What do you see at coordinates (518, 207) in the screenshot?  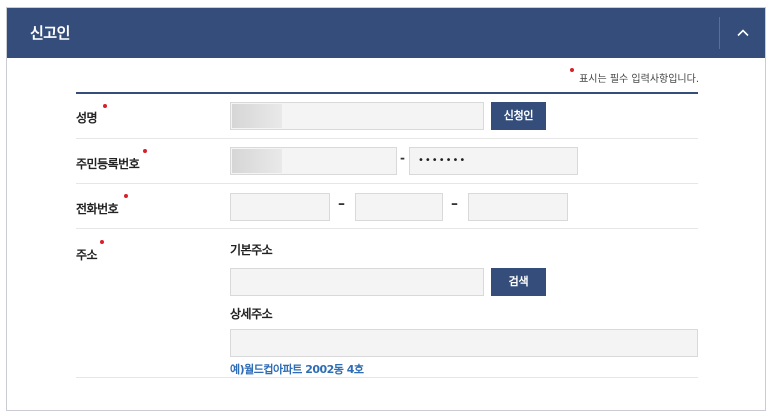 I see `phone-part3-input` at bounding box center [518, 207].